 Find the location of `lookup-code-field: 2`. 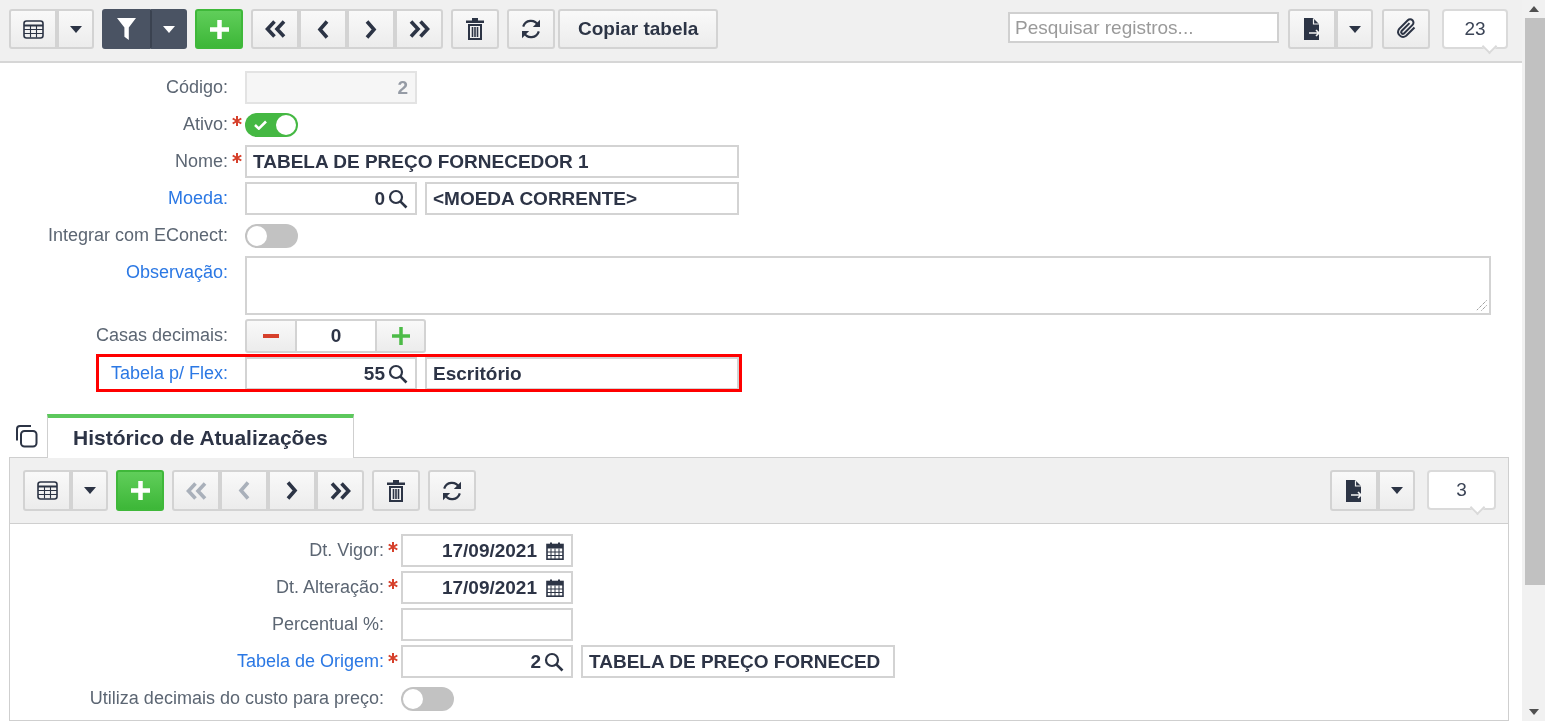

lookup-code-field: 2 is located at coordinates (487, 661).